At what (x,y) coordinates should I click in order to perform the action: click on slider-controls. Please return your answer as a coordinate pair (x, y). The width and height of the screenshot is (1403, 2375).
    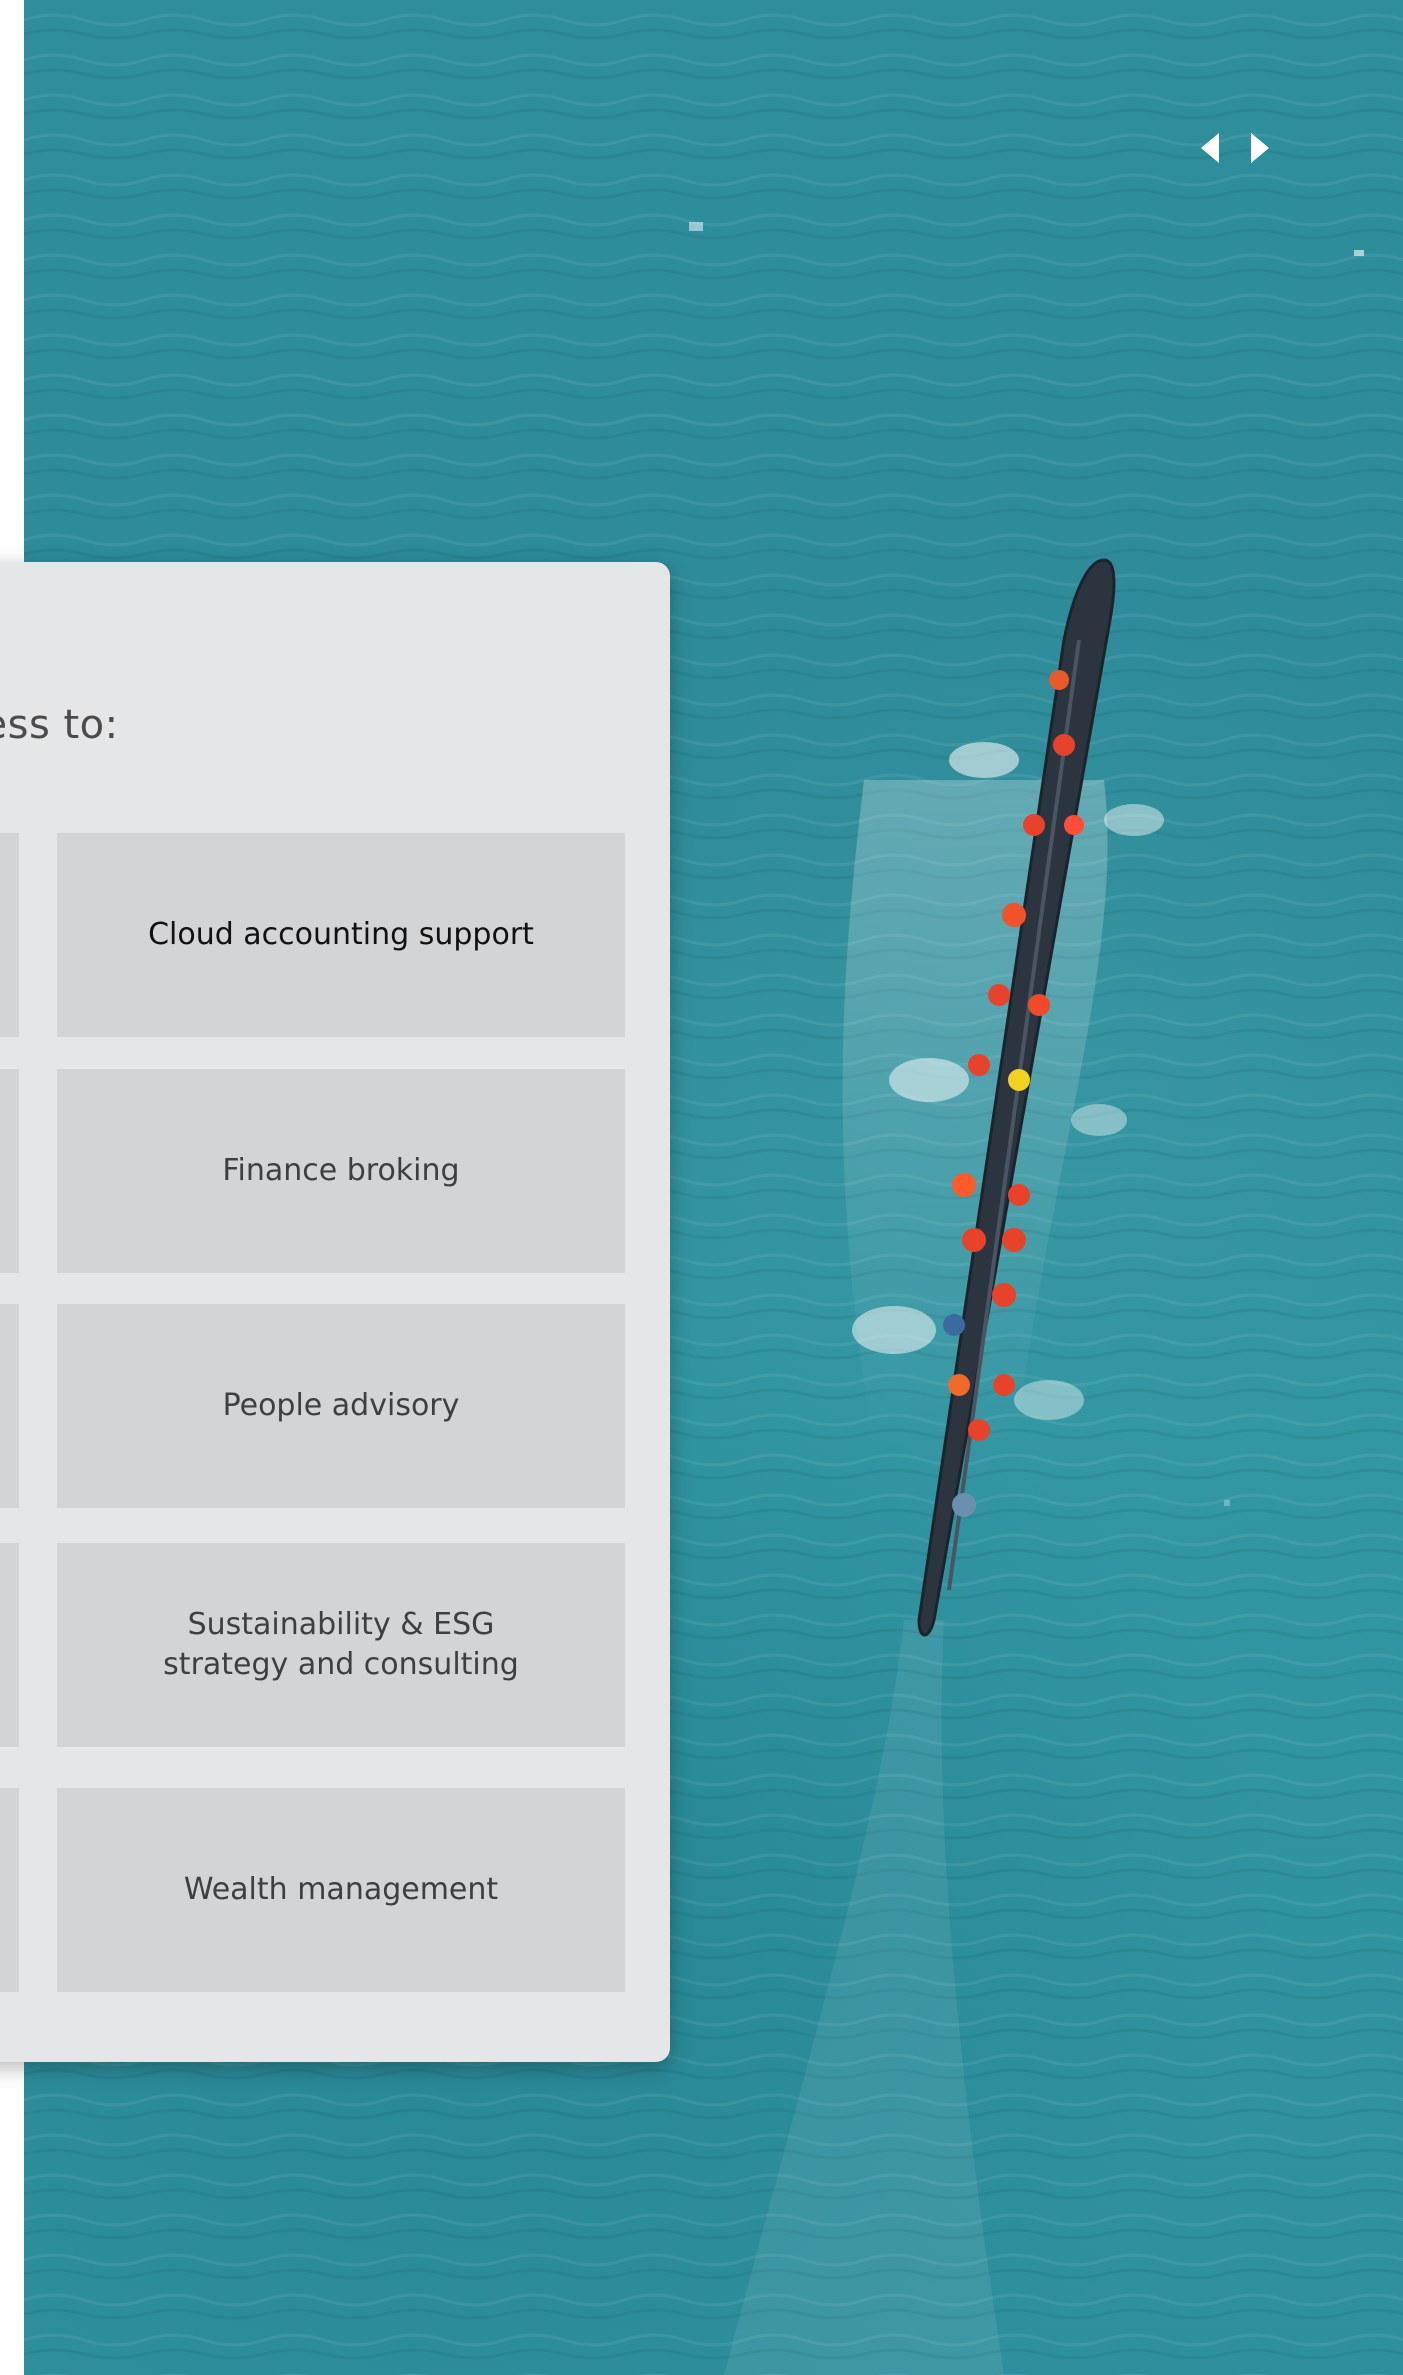
    Looking at the image, I should click on (1235, 148).